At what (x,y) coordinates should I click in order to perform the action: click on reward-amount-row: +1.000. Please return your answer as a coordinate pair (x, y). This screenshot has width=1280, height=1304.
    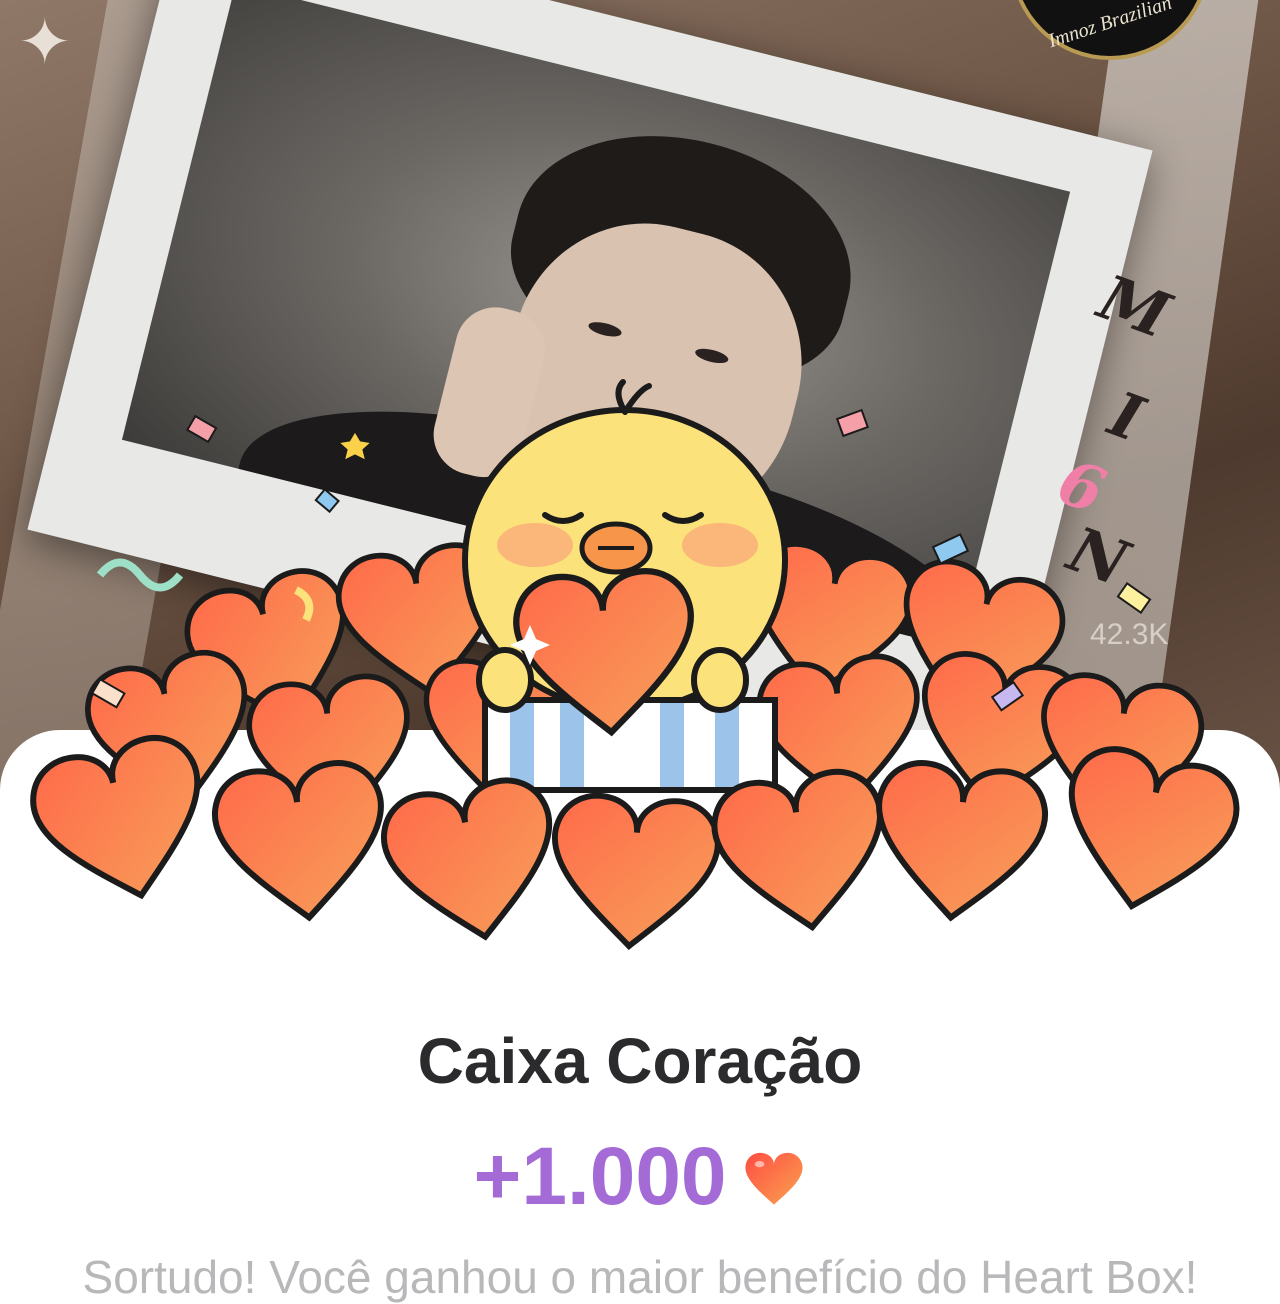
    Looking at the image, I should click on (640, 1177).